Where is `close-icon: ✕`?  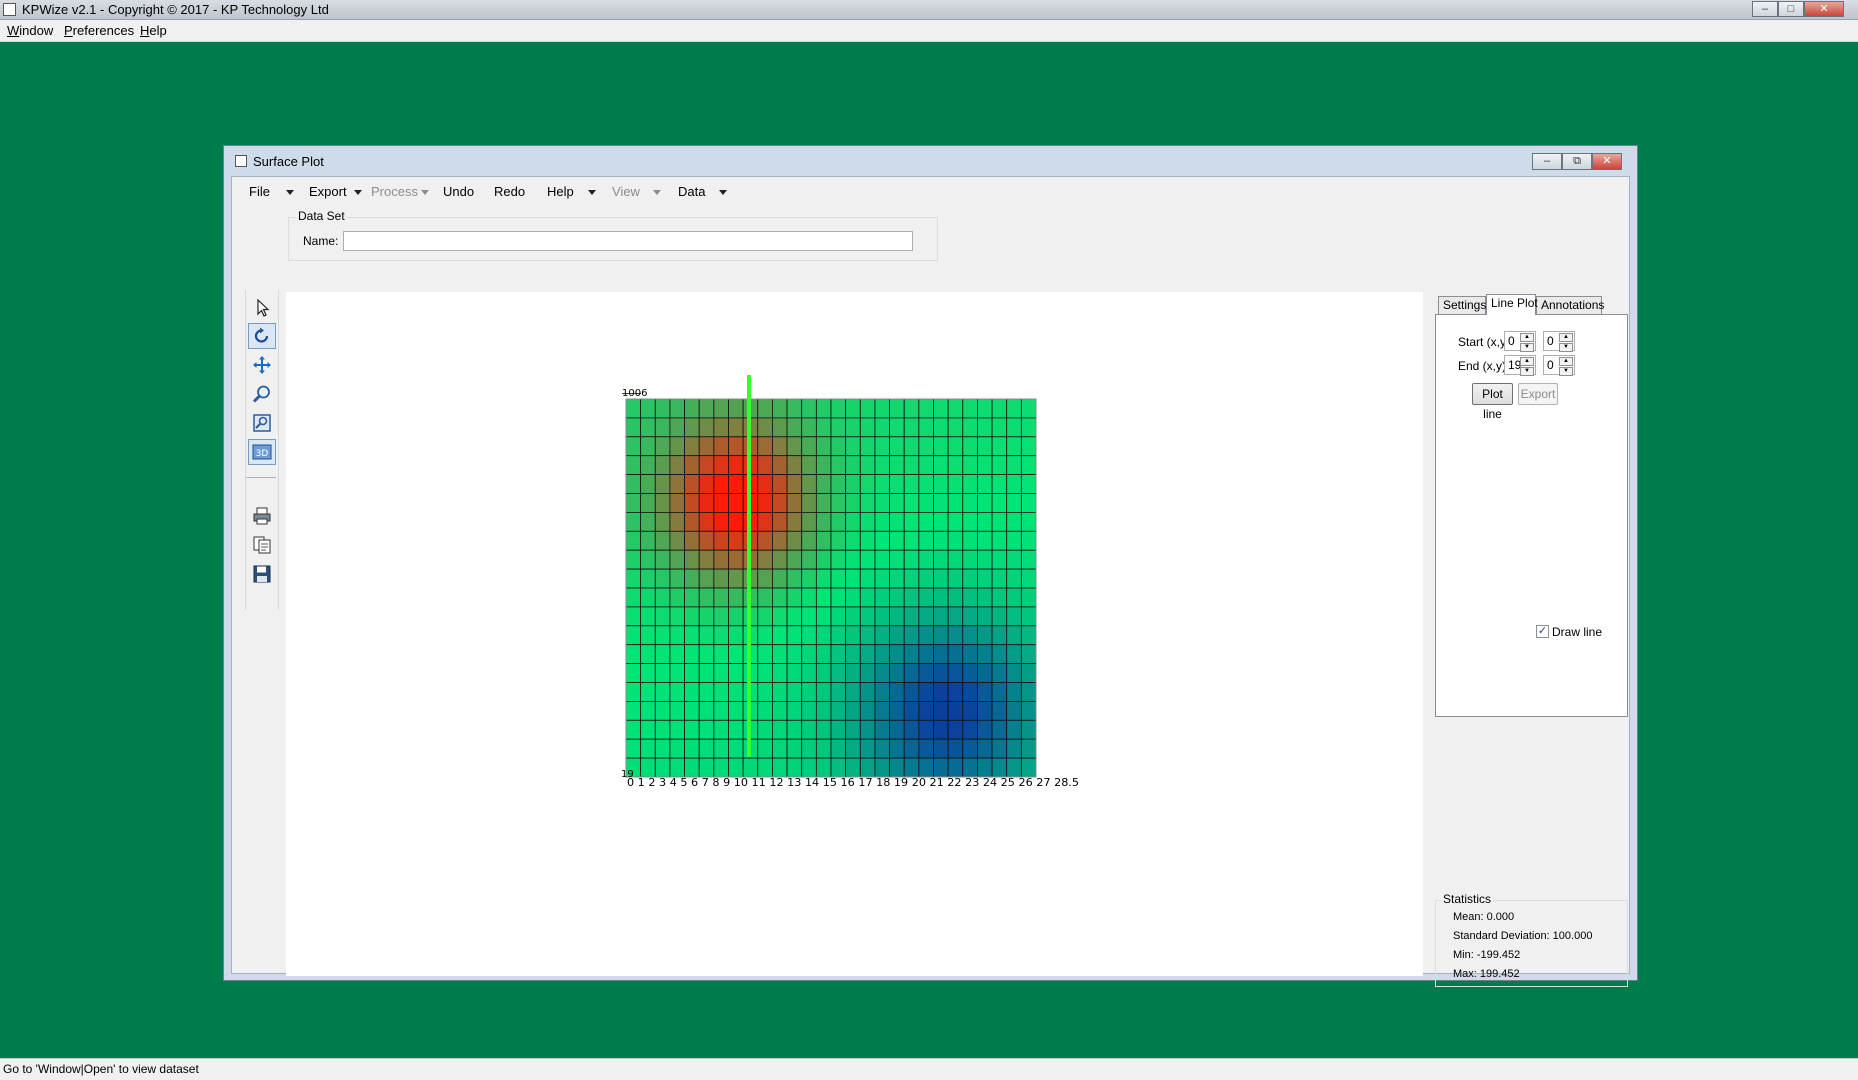 close-icon: ✕ is located at coordinates (1824, 9).